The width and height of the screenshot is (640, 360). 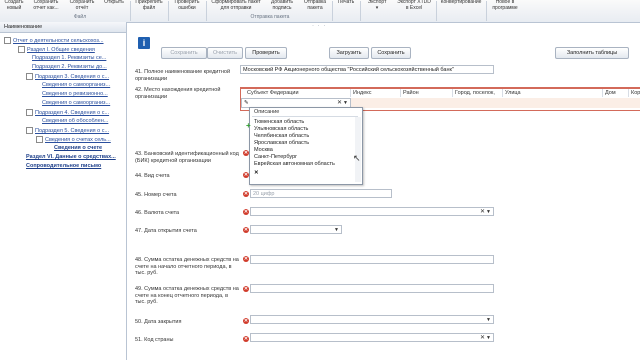 What do you see at coordinates (246, 103) in the screenshot?
I see `edit-pencil-icon: ✎` at bounding box center [246, 103].